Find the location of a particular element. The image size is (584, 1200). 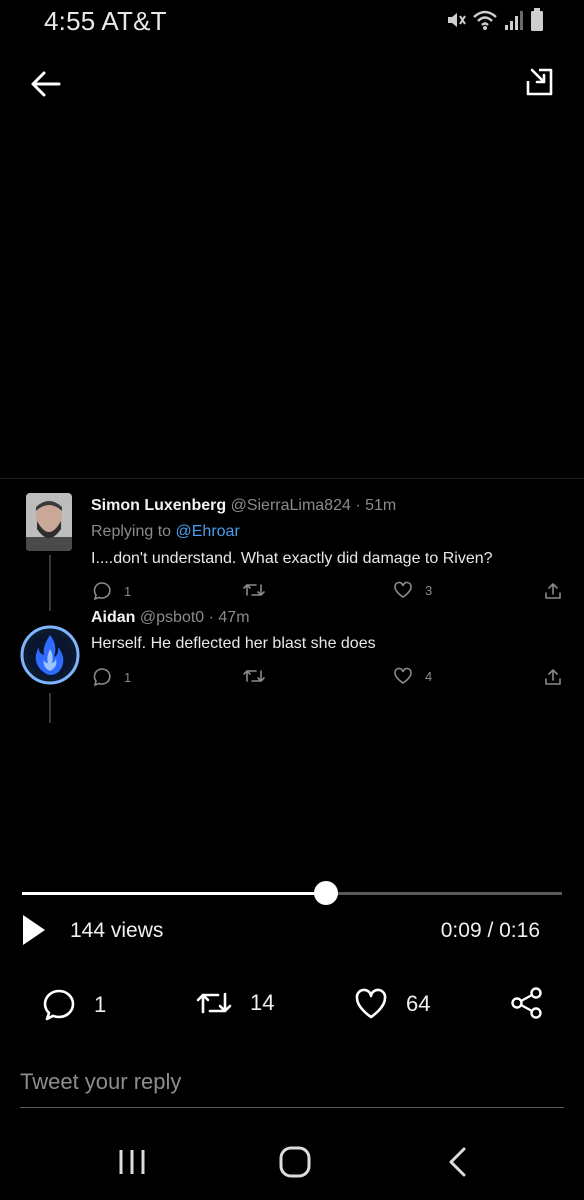

mention-link: @Ehroar is located at coordinates (207, 531).